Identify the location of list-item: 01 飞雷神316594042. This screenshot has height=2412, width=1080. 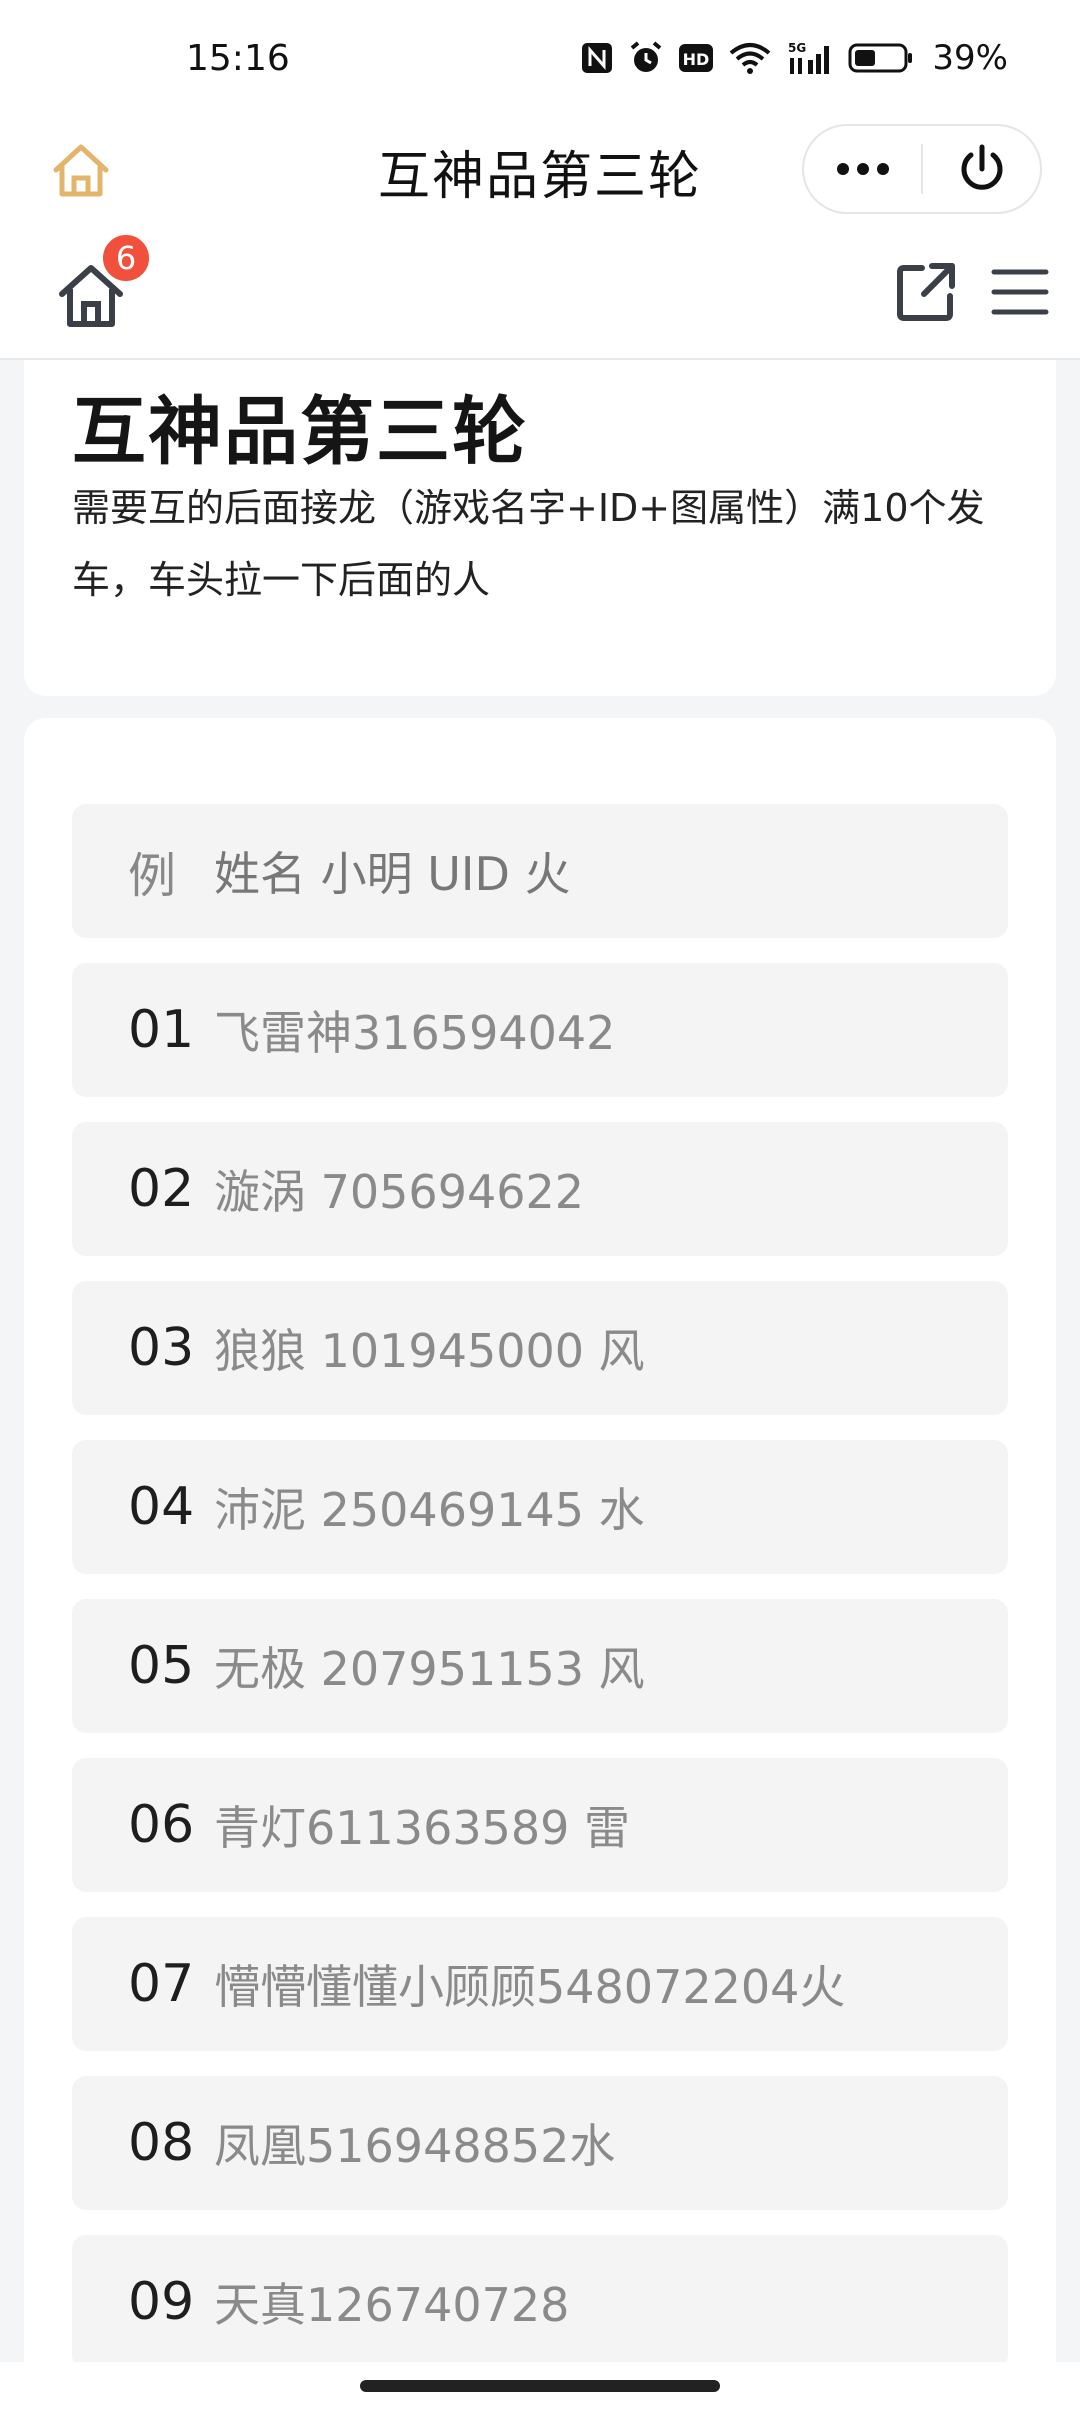
(540, 1030).